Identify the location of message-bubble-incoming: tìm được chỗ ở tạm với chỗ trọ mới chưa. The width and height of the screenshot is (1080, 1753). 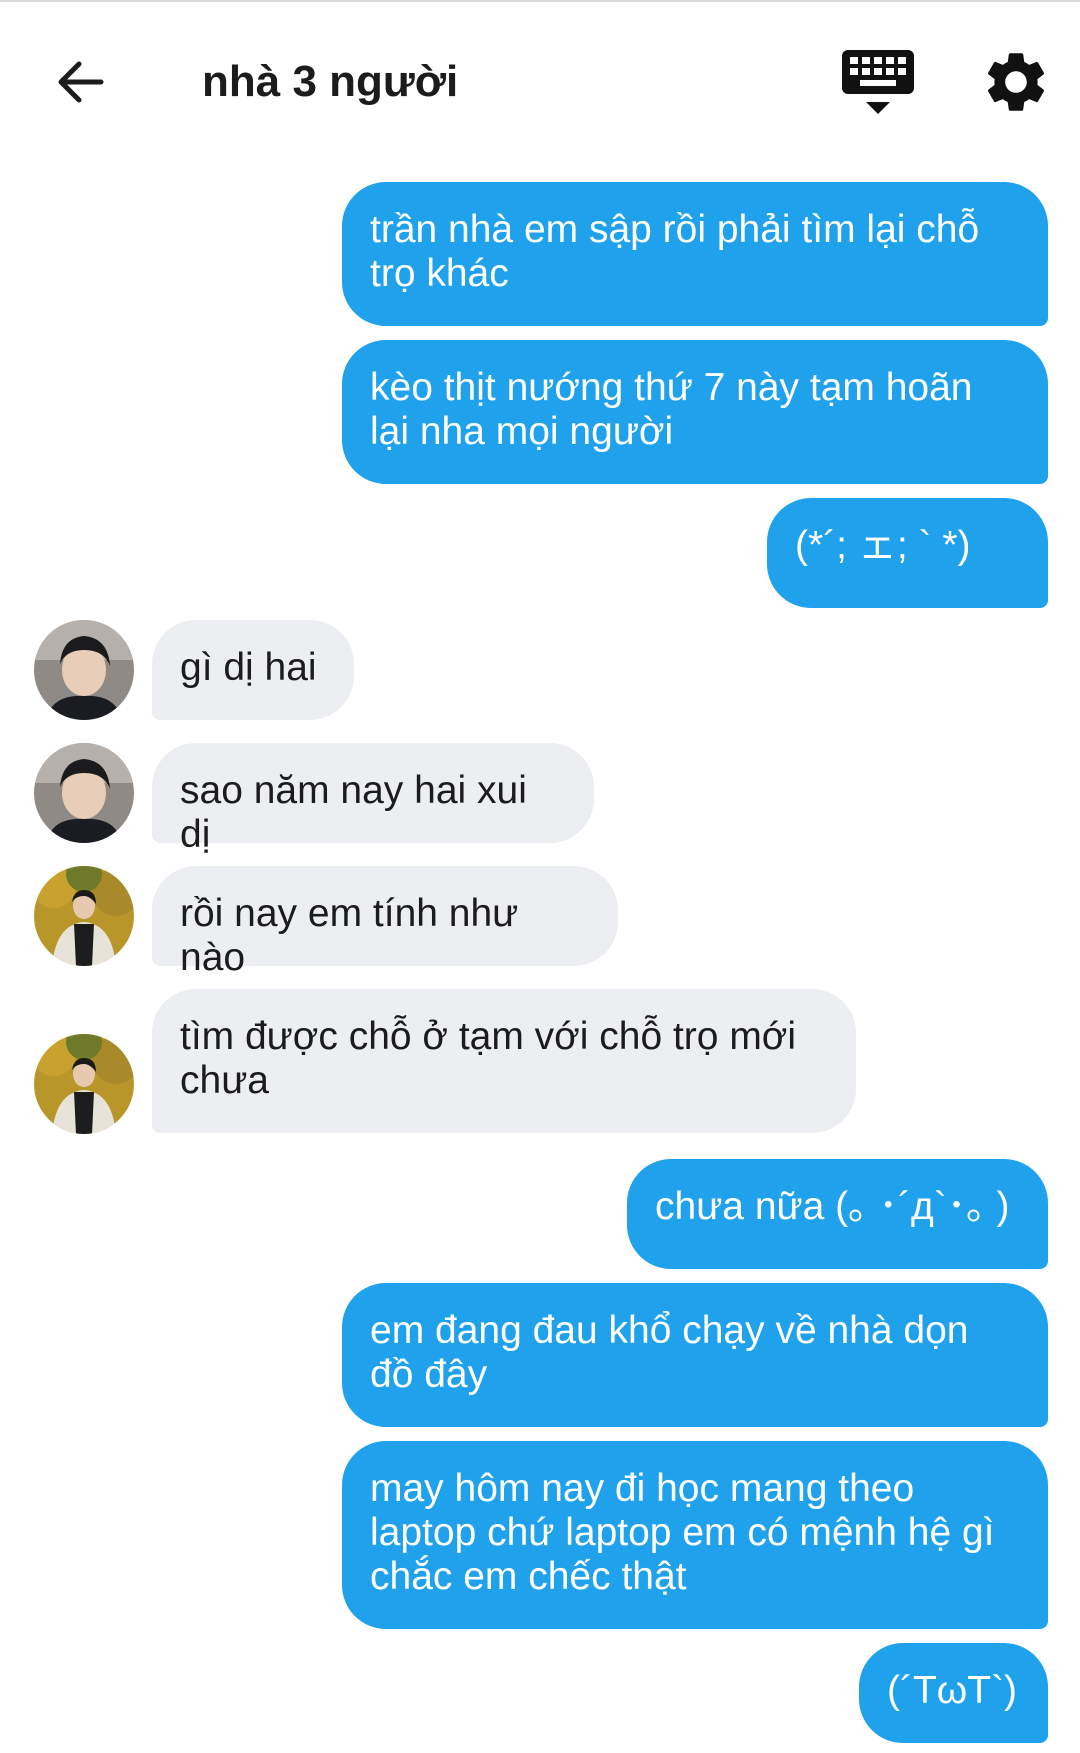
(504, 1061).